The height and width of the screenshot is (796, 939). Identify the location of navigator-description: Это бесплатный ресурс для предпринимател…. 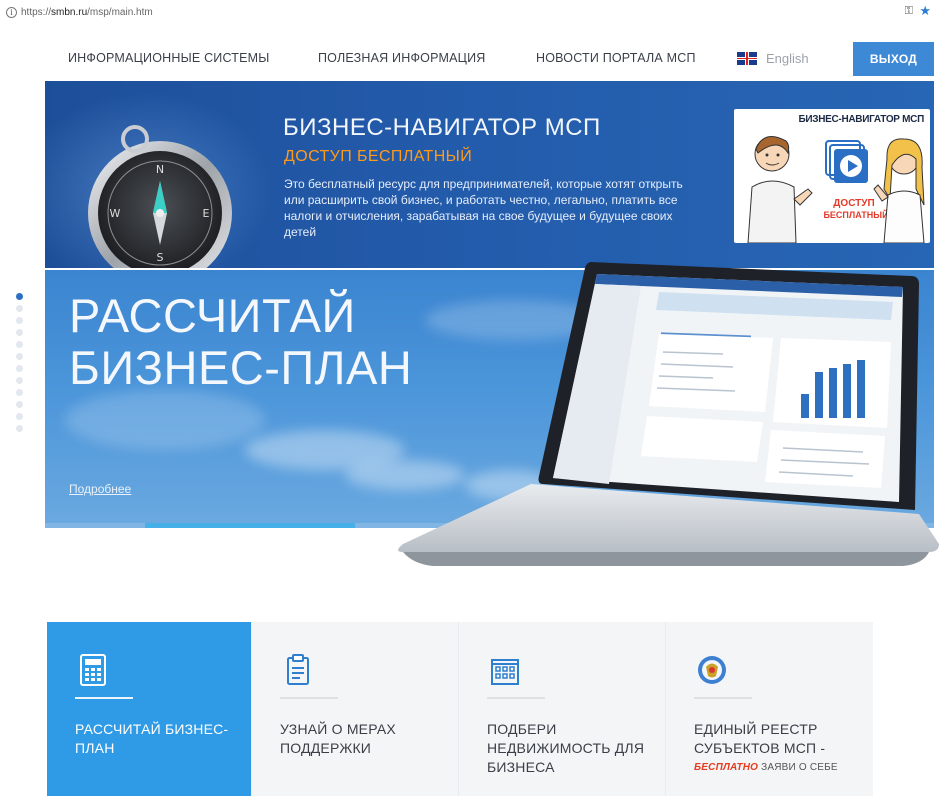
(483, 208).